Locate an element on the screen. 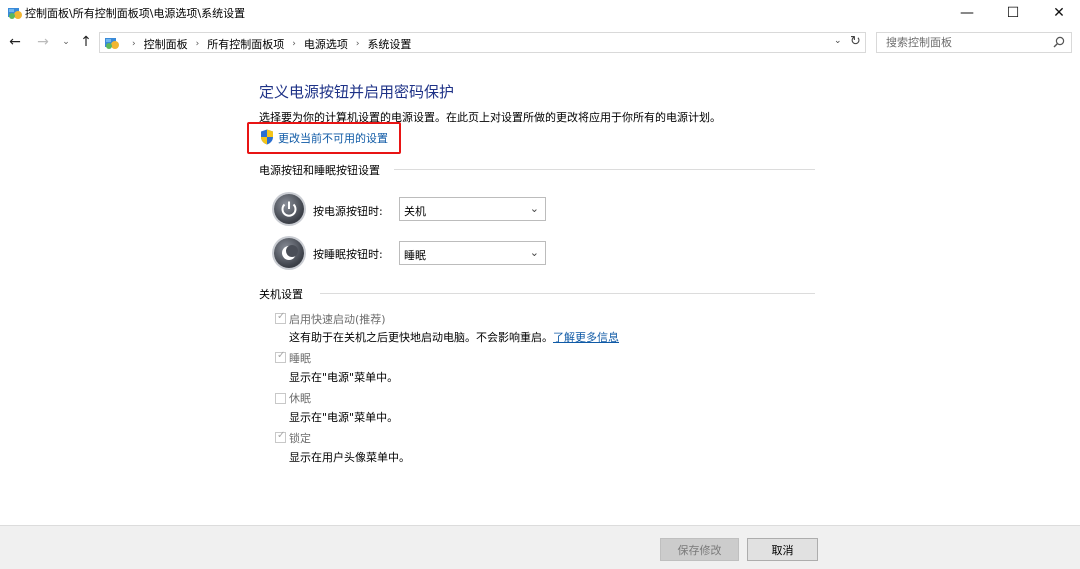 This screenshot has height=569, width=1080. sleep-button-action-select: 睡眠 ⌄ is located at coordinates (472, 253).